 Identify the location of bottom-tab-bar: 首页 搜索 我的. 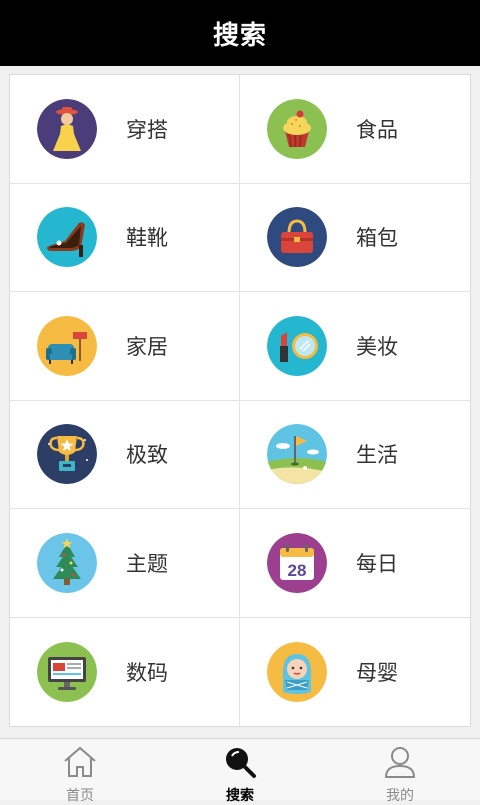
(240, 771).